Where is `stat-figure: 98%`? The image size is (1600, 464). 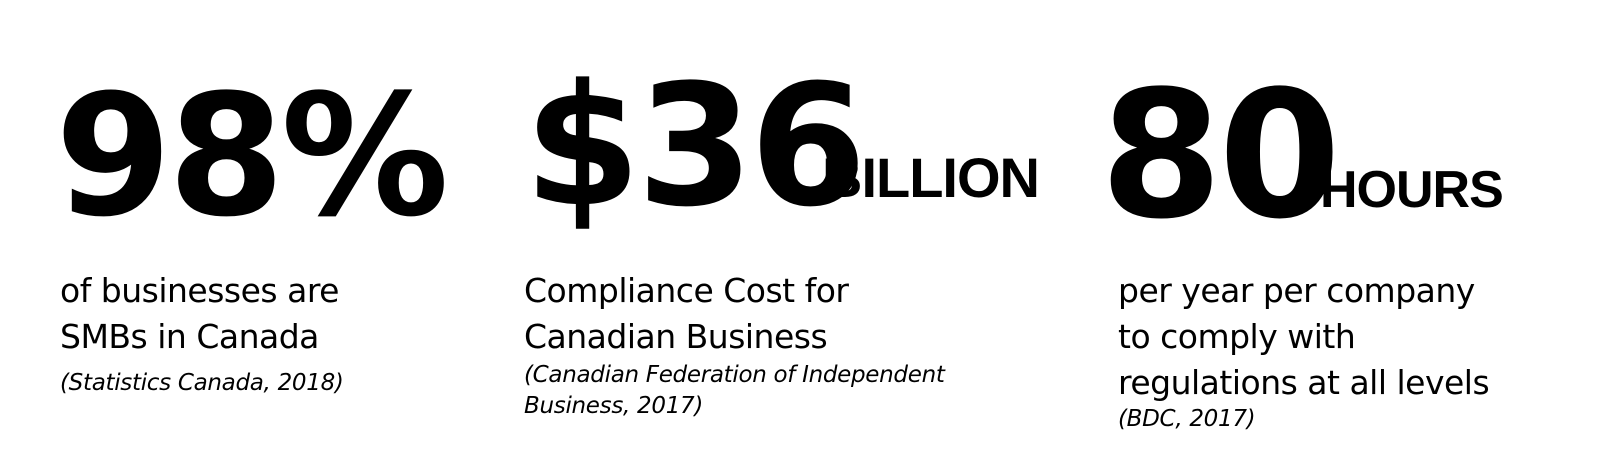 stat-figure: 98% is located at coordinates (252, 156).